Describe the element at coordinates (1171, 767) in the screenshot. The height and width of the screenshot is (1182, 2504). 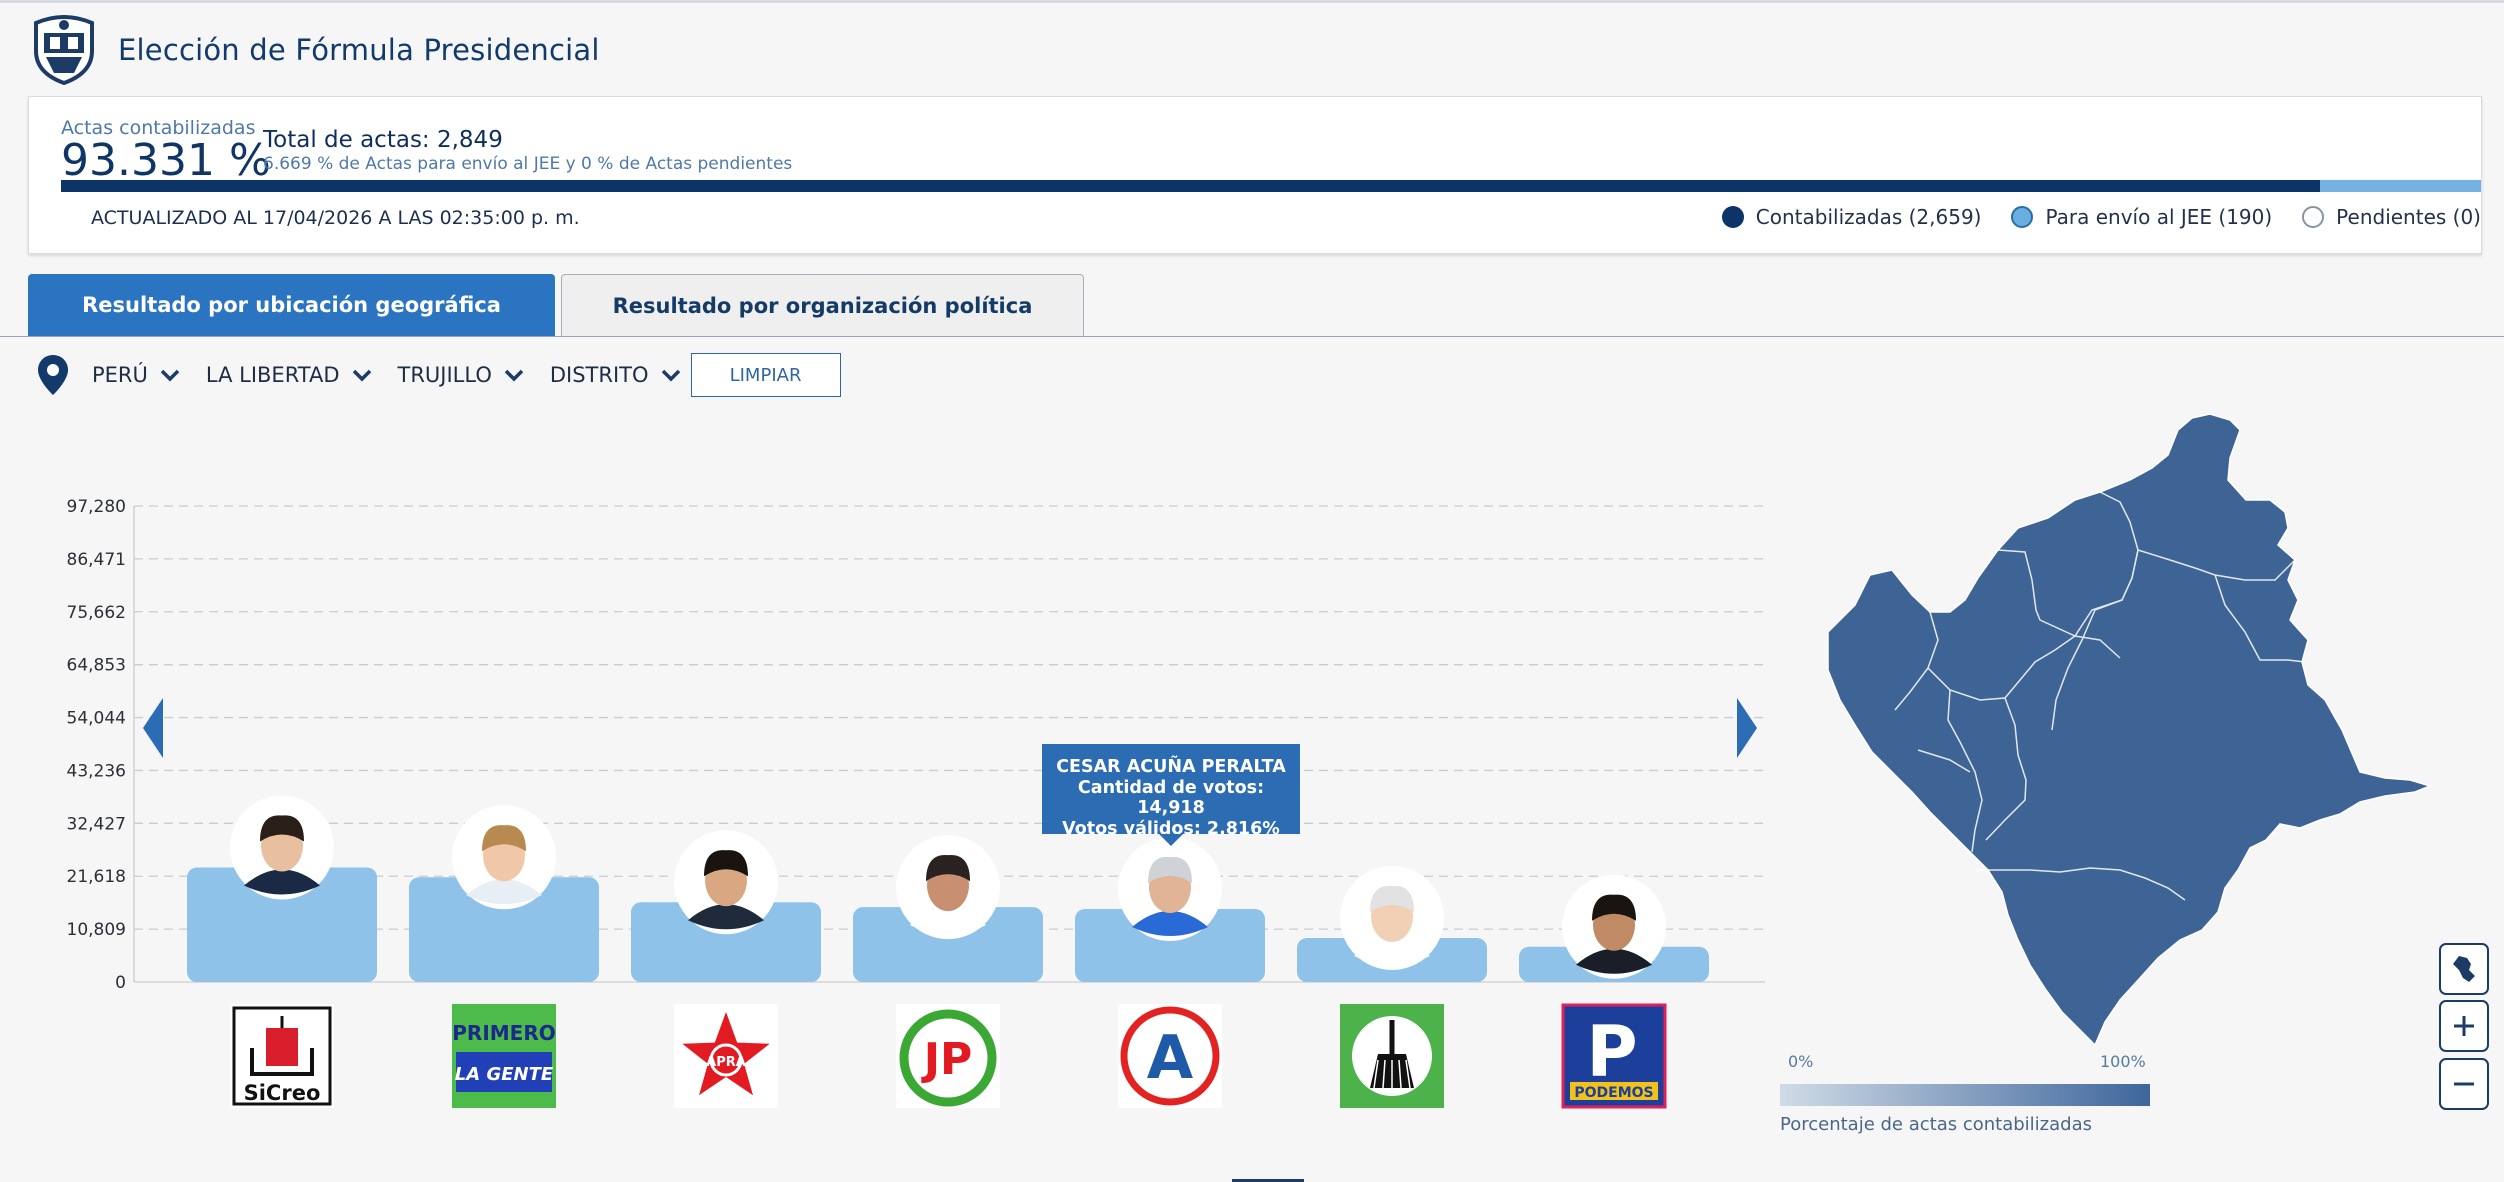
I see `tooltip-name: CESAR ACUÑA PERALTA` at that location.